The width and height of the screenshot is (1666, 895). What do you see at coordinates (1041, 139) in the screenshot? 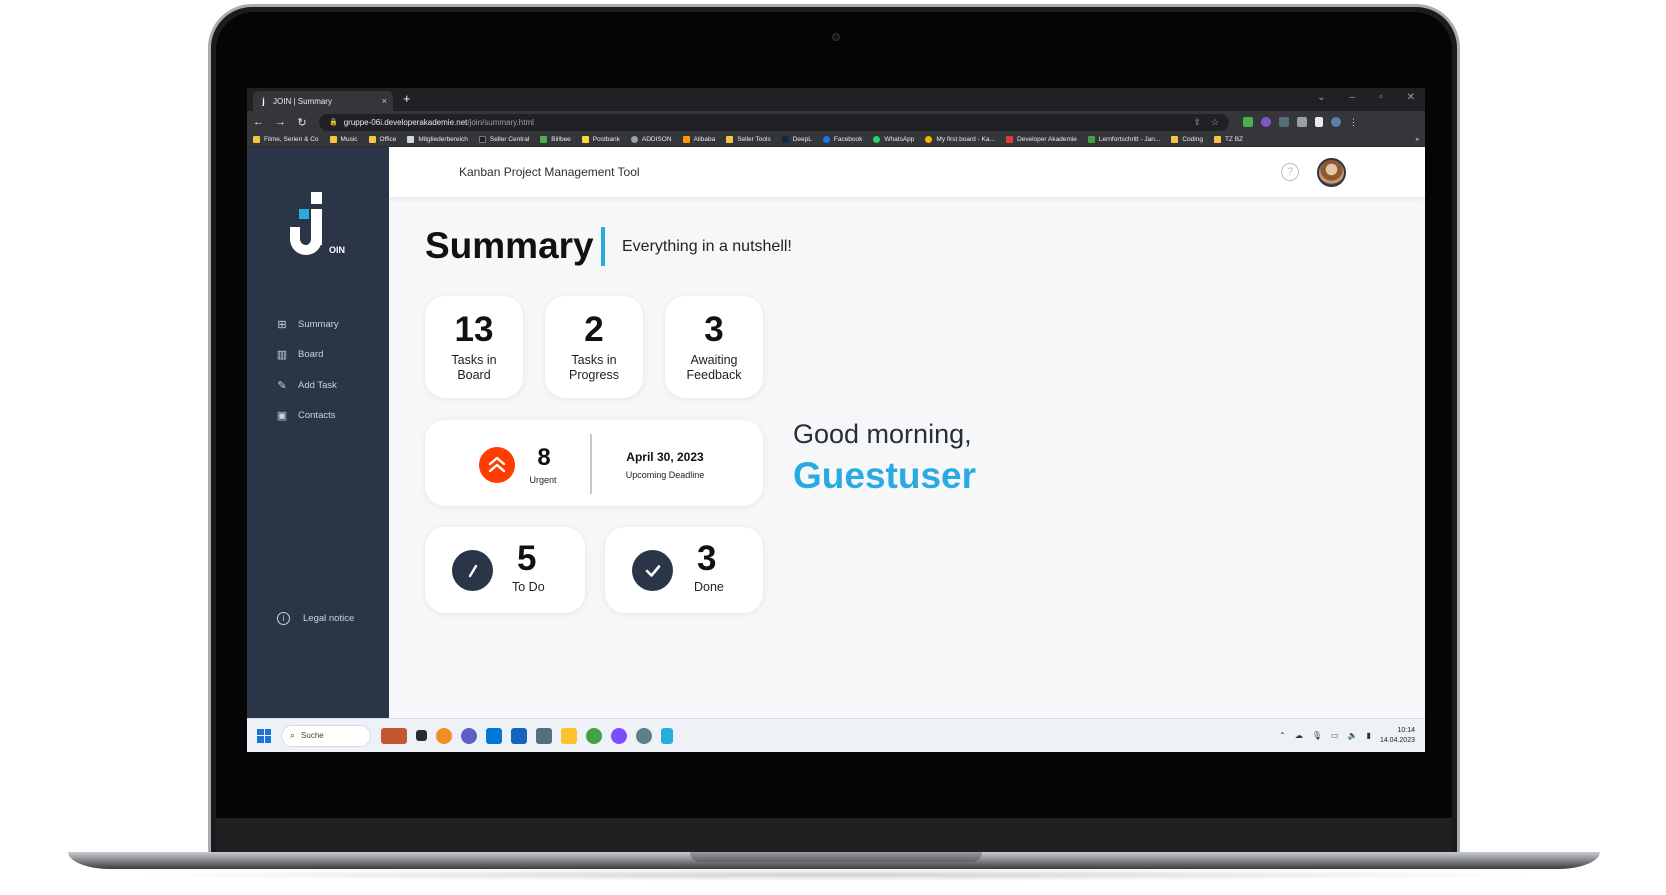
I see `bookmark: Developer Akademie` at bounding box center [1041, 139].